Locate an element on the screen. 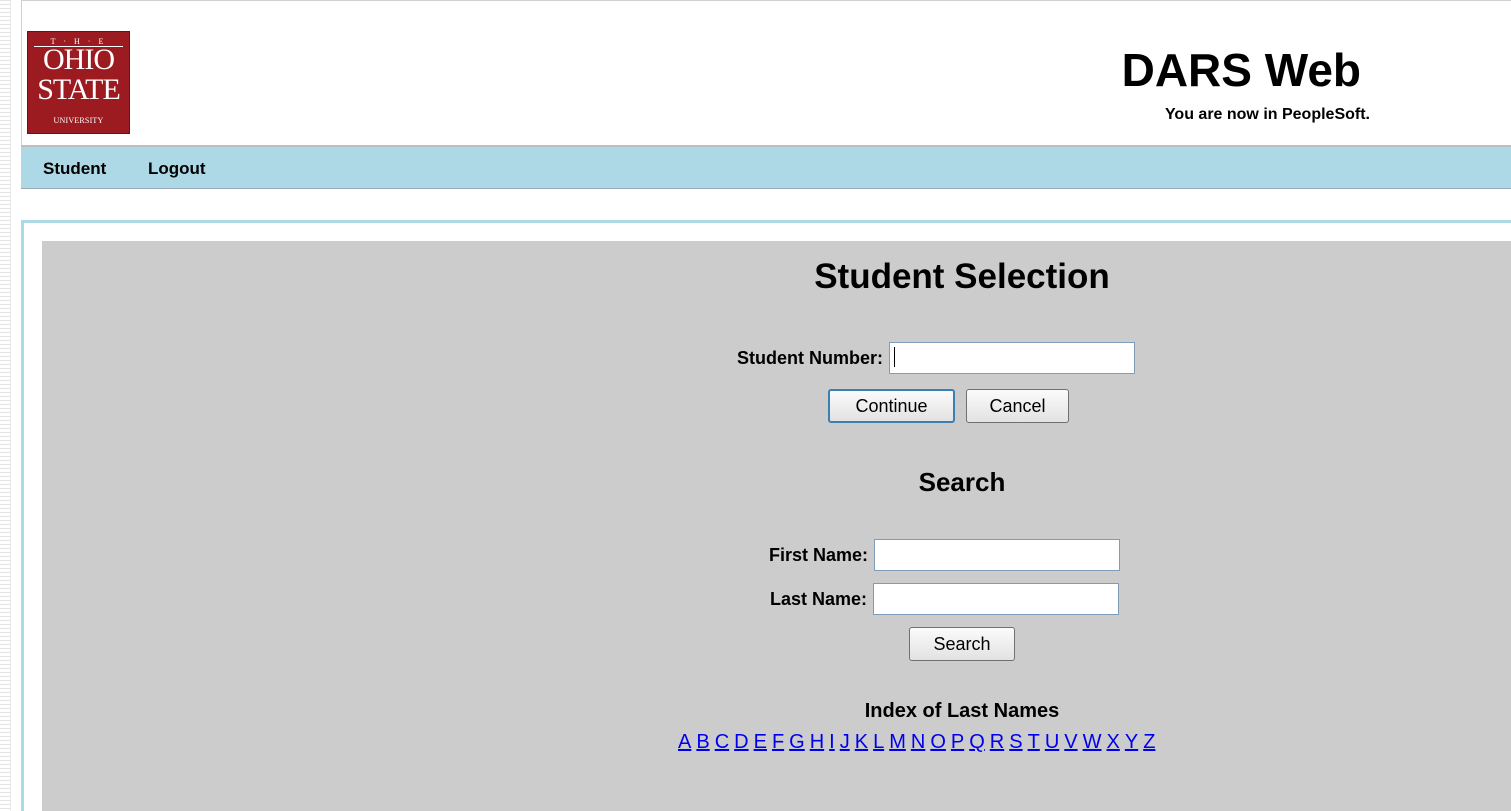  letter-link-j: J is located at coordinates (845, 742).